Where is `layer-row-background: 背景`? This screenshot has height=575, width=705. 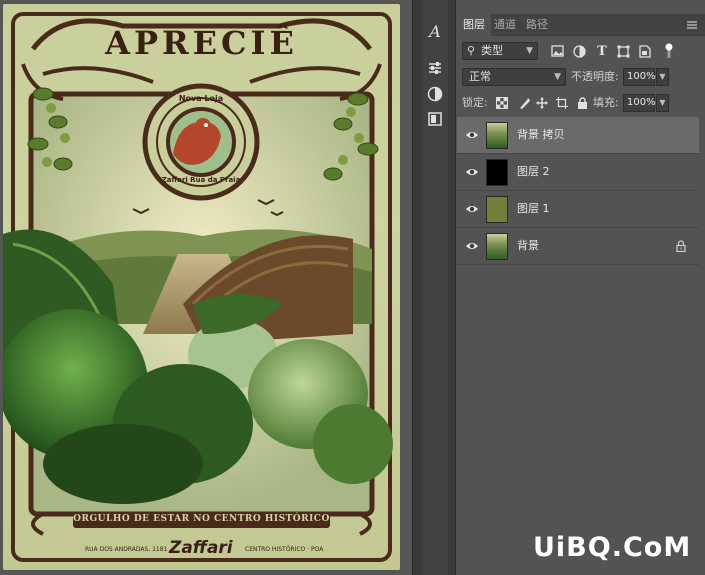
layer-row-background: 背景 is located at coordinates (578, 246).